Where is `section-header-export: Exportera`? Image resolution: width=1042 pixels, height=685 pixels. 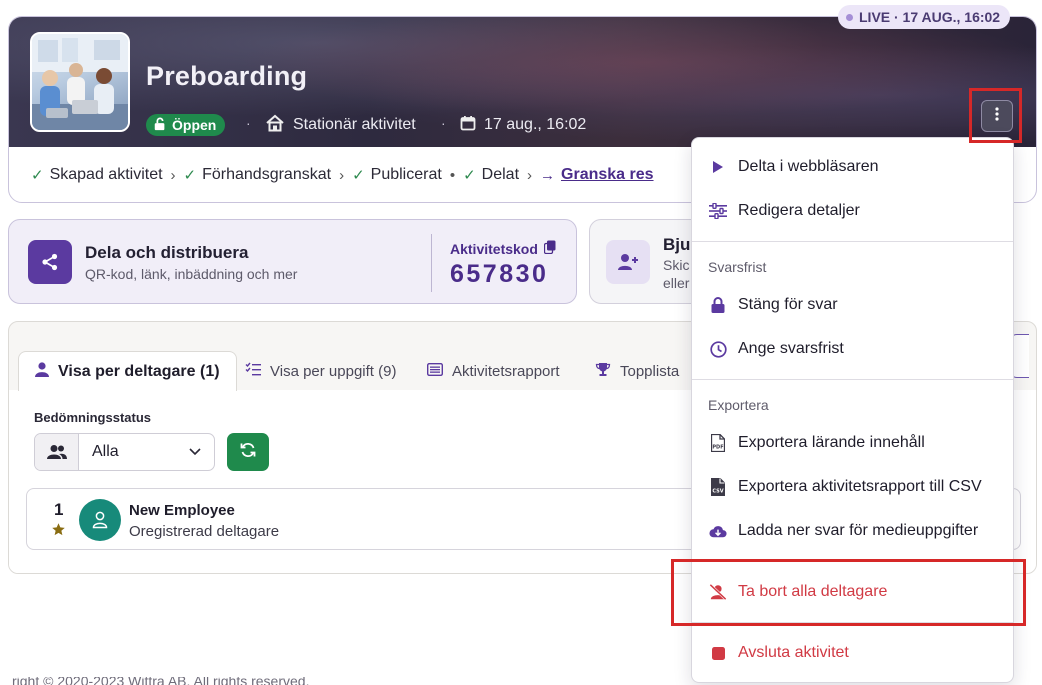 section-header-export: Exportera is located at coordinates (738, 405).